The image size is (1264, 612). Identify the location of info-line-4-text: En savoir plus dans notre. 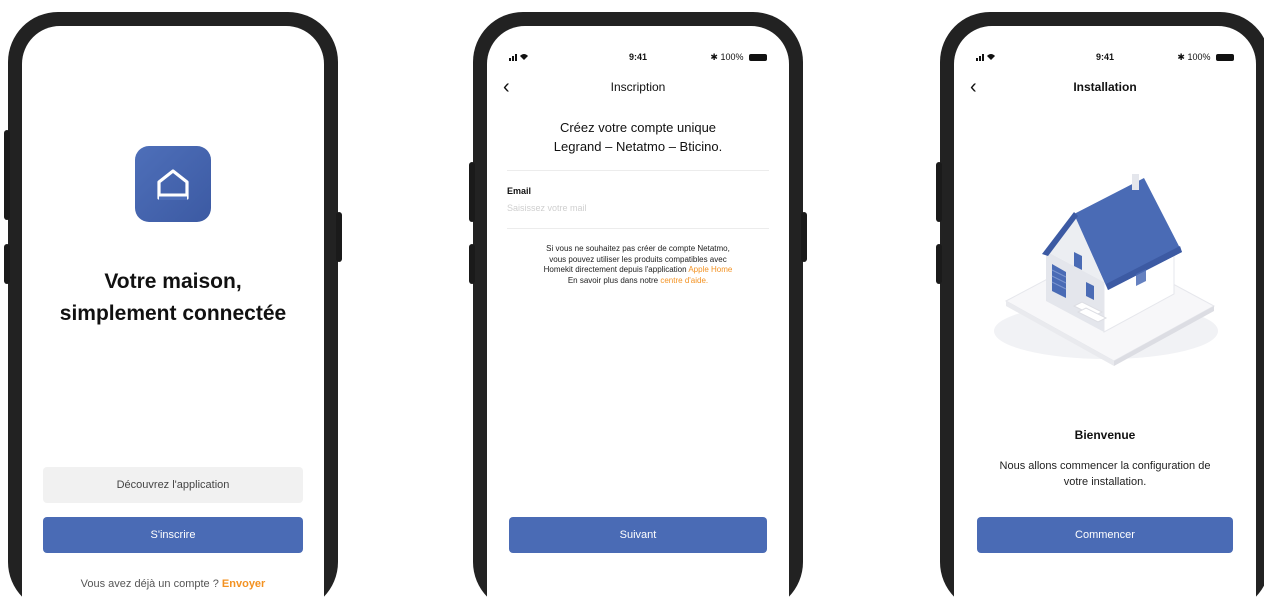
(613, 280).